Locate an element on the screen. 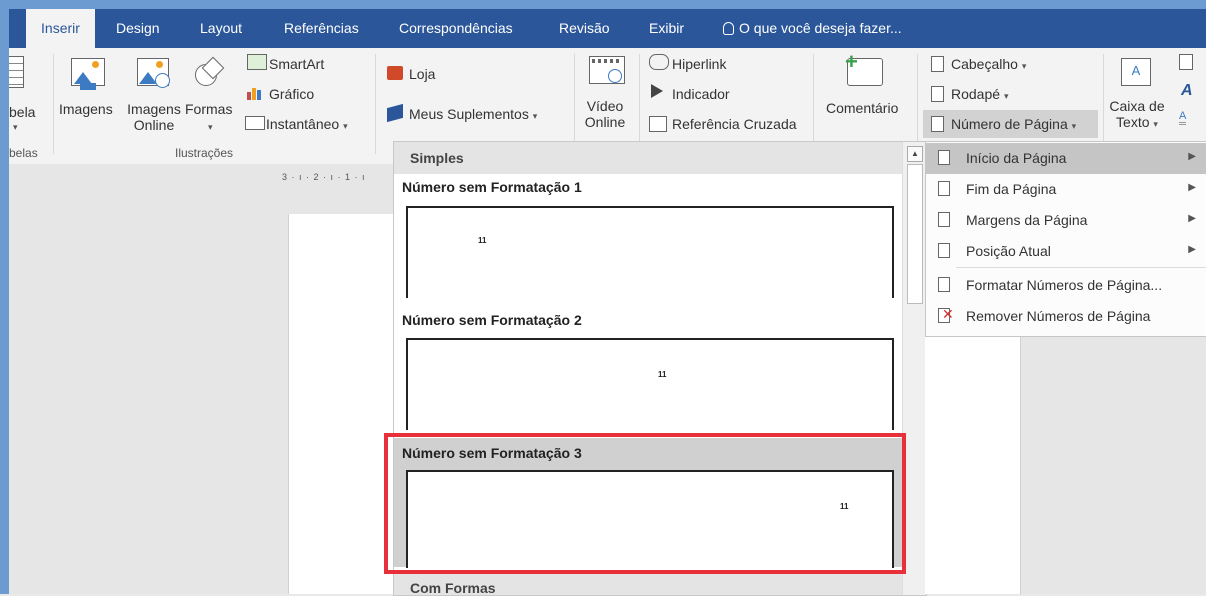 The width and height of the screenshot is (1206, 596). page-margins-icon is located at coordinates (944, 219).